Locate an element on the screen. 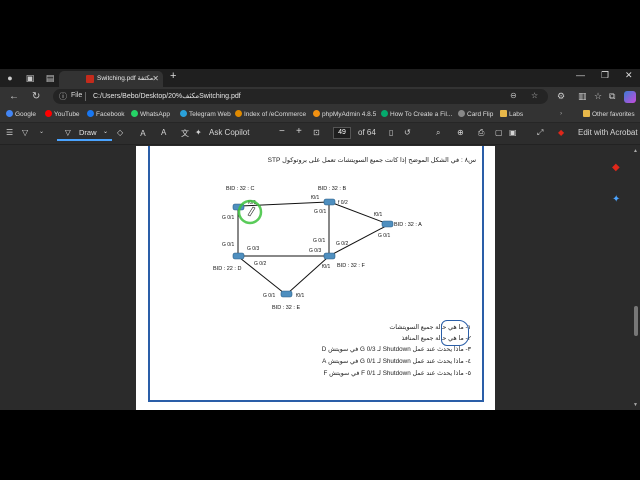 Image resolution: width=640 pixels, height=480 pixels. bookmark-whatsapp: WhatsApp is located at coordinates (150, 114).